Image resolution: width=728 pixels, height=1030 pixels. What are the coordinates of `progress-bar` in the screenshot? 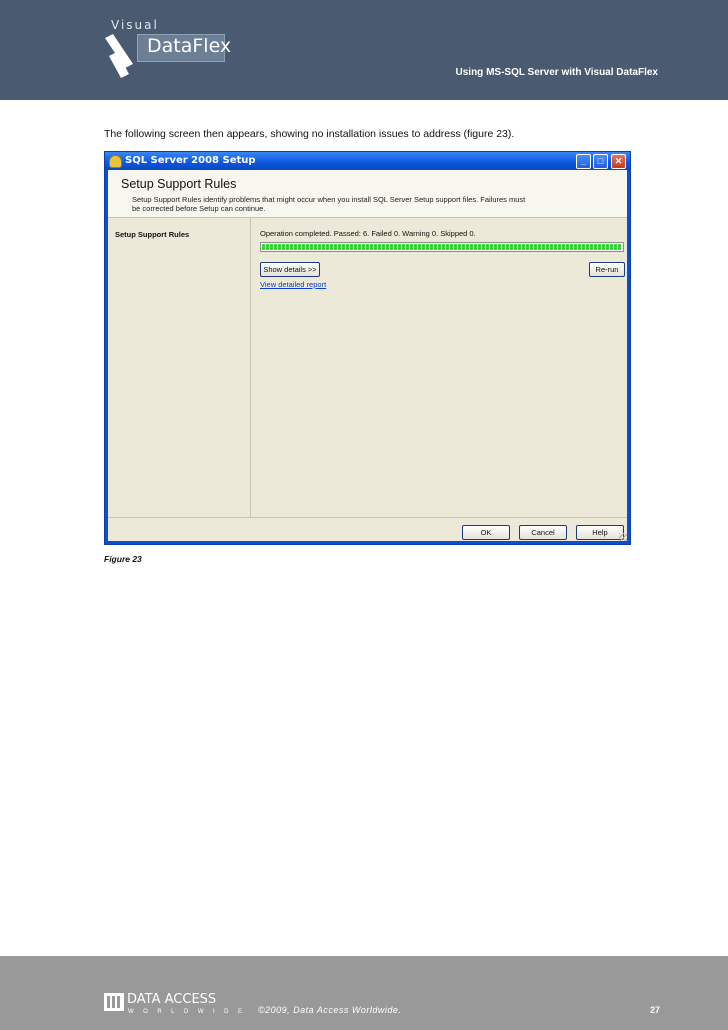 It's located at (442, 247).